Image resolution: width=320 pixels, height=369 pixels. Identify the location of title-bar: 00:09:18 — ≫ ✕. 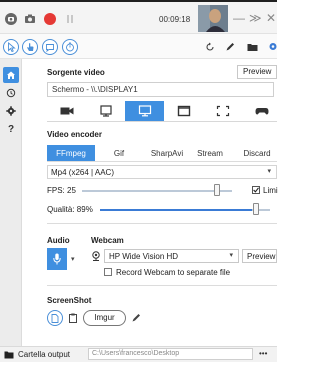
(138, 17).